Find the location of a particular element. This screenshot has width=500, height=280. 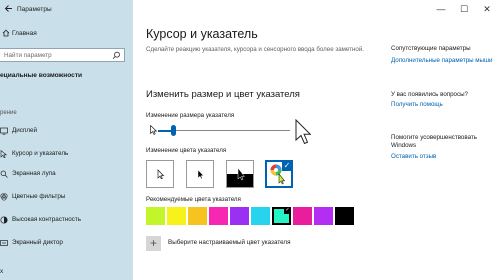

narrator-icon is located at coordinates (4, 243).